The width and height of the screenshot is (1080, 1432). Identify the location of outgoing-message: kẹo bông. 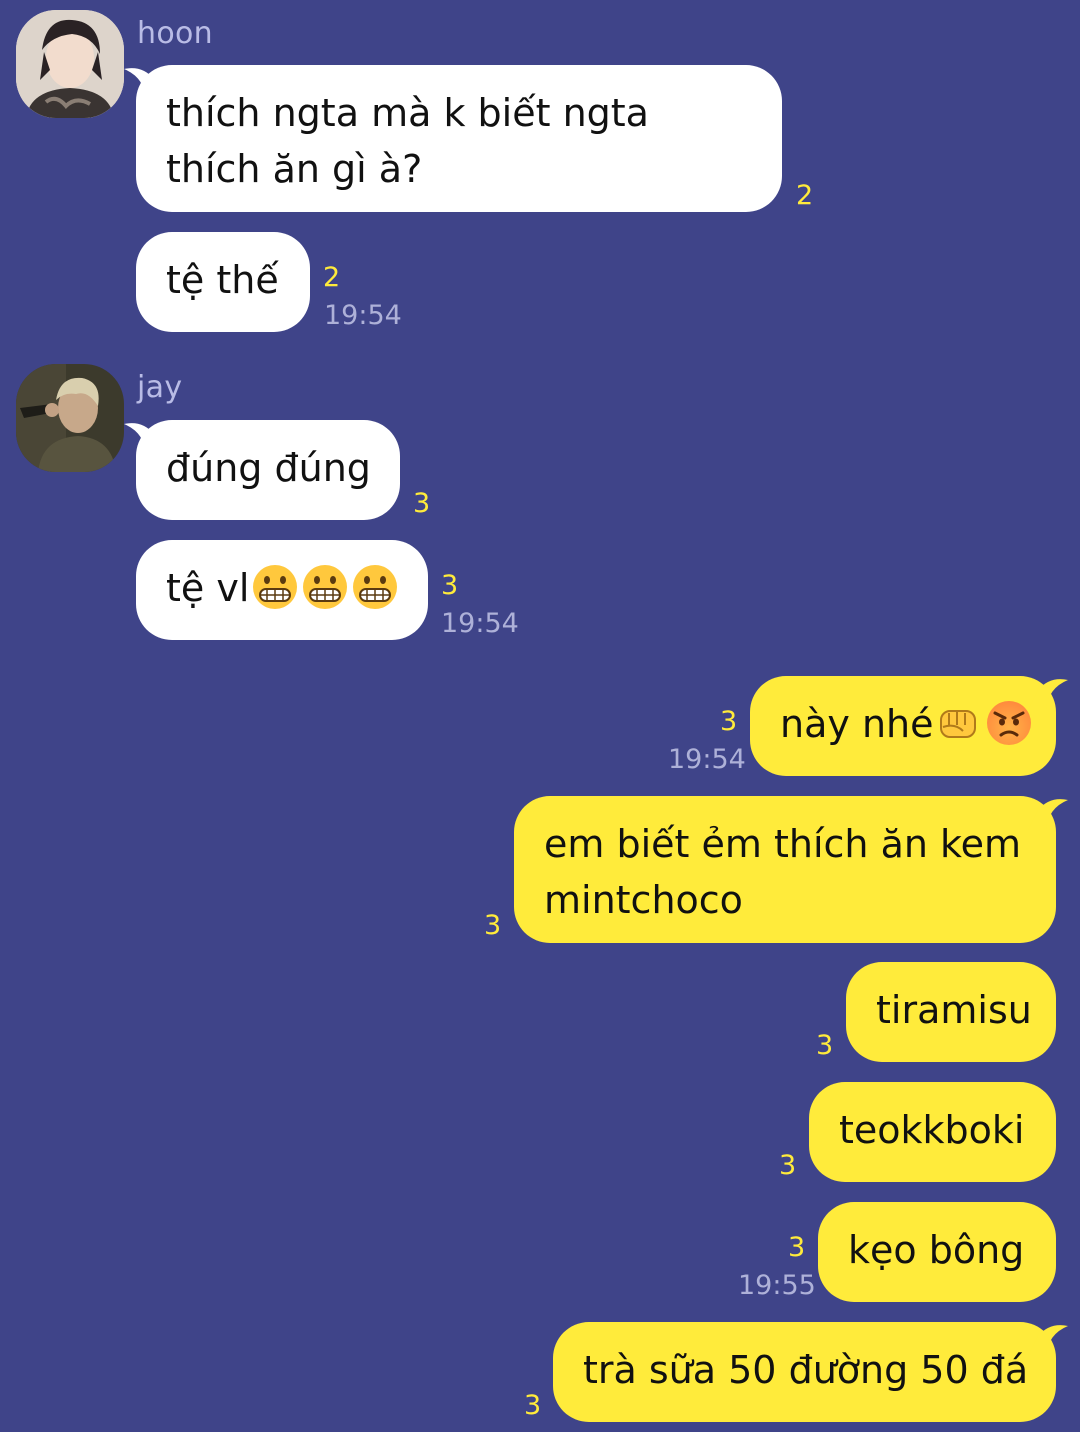
(937, 1252).